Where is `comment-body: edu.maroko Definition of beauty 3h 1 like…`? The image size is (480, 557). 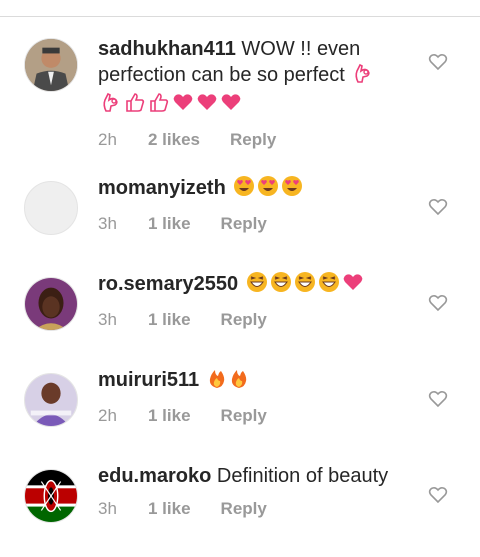
comment-body: edu.maroko Definition of beauty 3h 1 like… is located at coordinates (248, 491).